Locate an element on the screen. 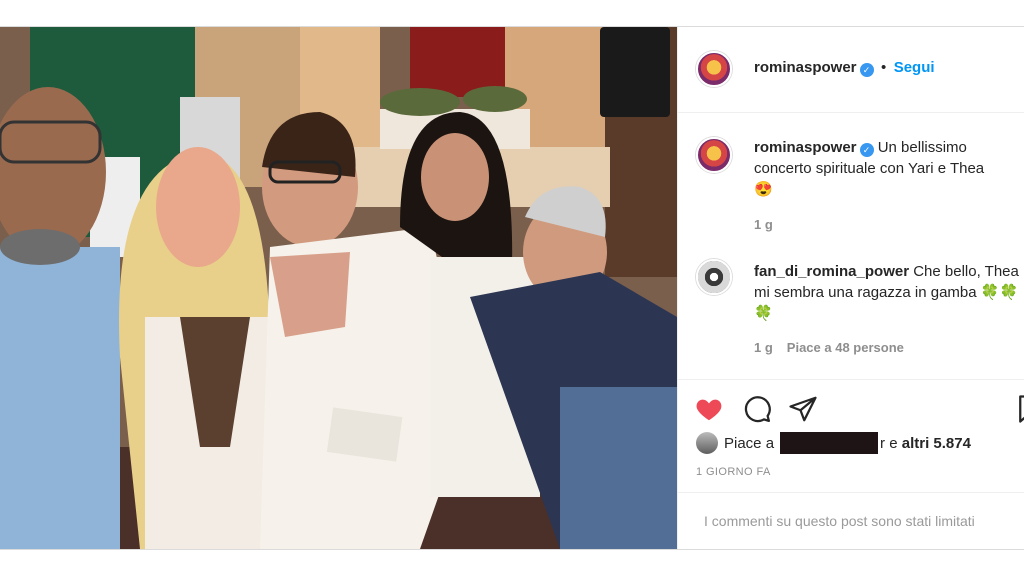 This screenshot has width=1024, height=576. comment-likes: Piace a 48 persone is located at coordinates (845, 347).